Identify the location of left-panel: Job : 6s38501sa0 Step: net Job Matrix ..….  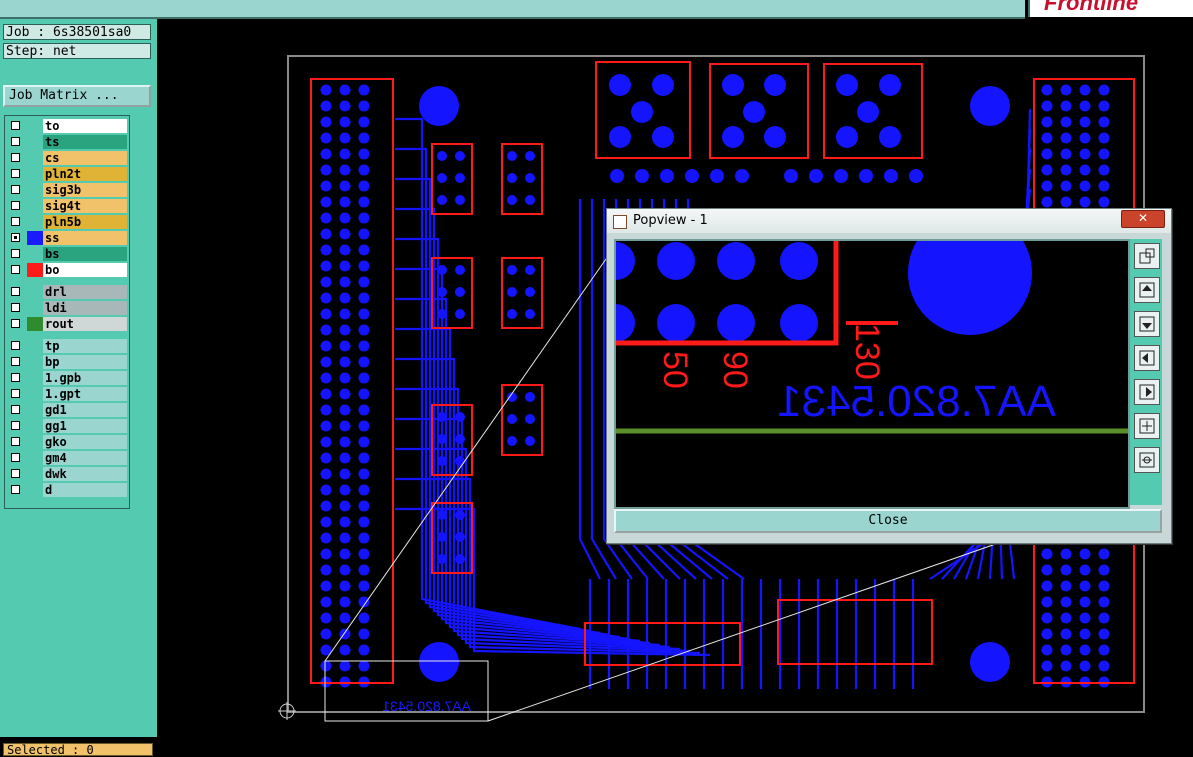
(78, 388).